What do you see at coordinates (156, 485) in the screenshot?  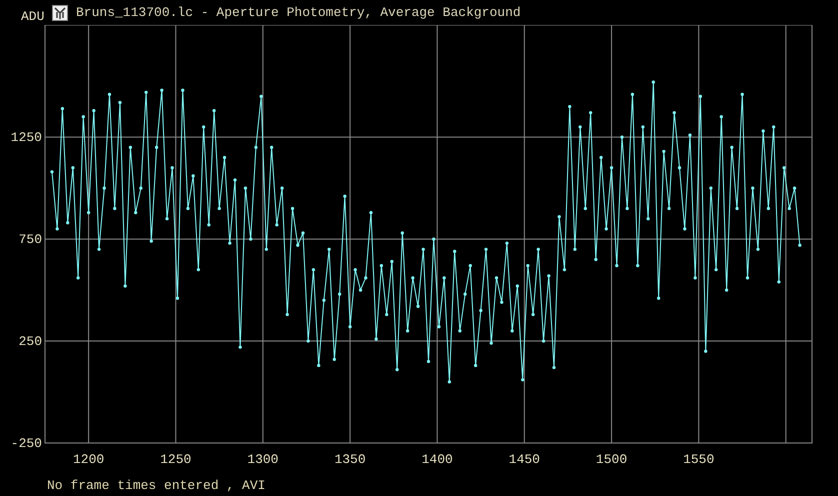 I see `status-text: No frame times entered , AVI` at bounding box center [156, 485].